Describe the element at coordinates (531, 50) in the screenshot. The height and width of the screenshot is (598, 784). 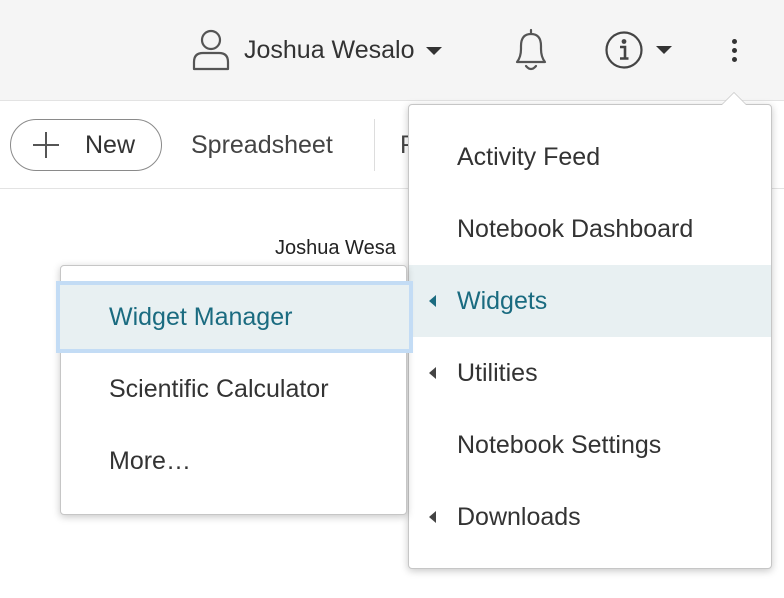
I see `bell-icon` at that location.